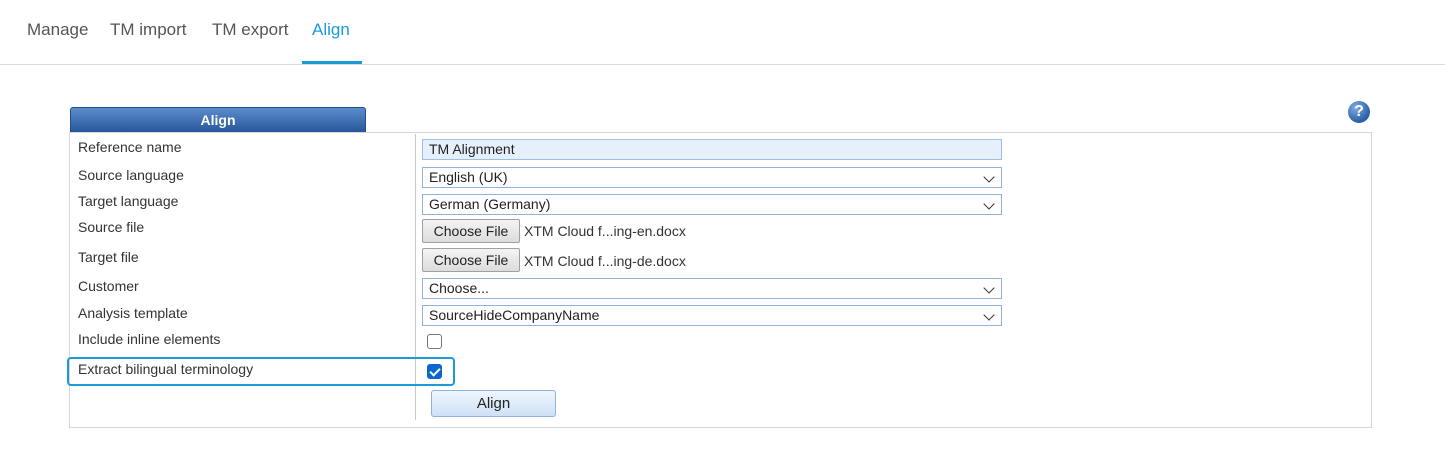 The height and width of the screenshot is (461, 1445). What do you see at coordinates (148, 30) in the screenshot?
I see `tab-tm-import: TM import` at bounding box center [148, 30].